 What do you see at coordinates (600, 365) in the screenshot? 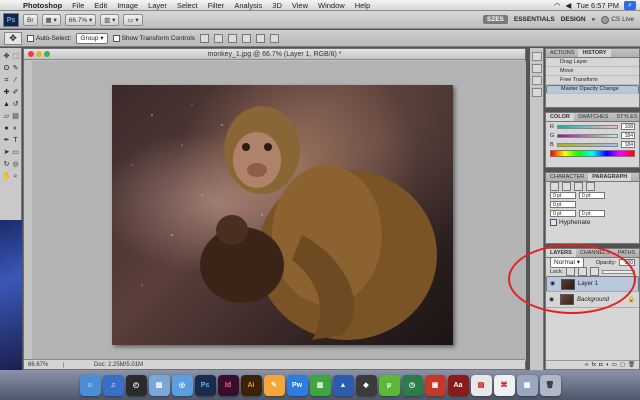
I see `add-mask-icon: ◘` at bounding box center [600, 365].